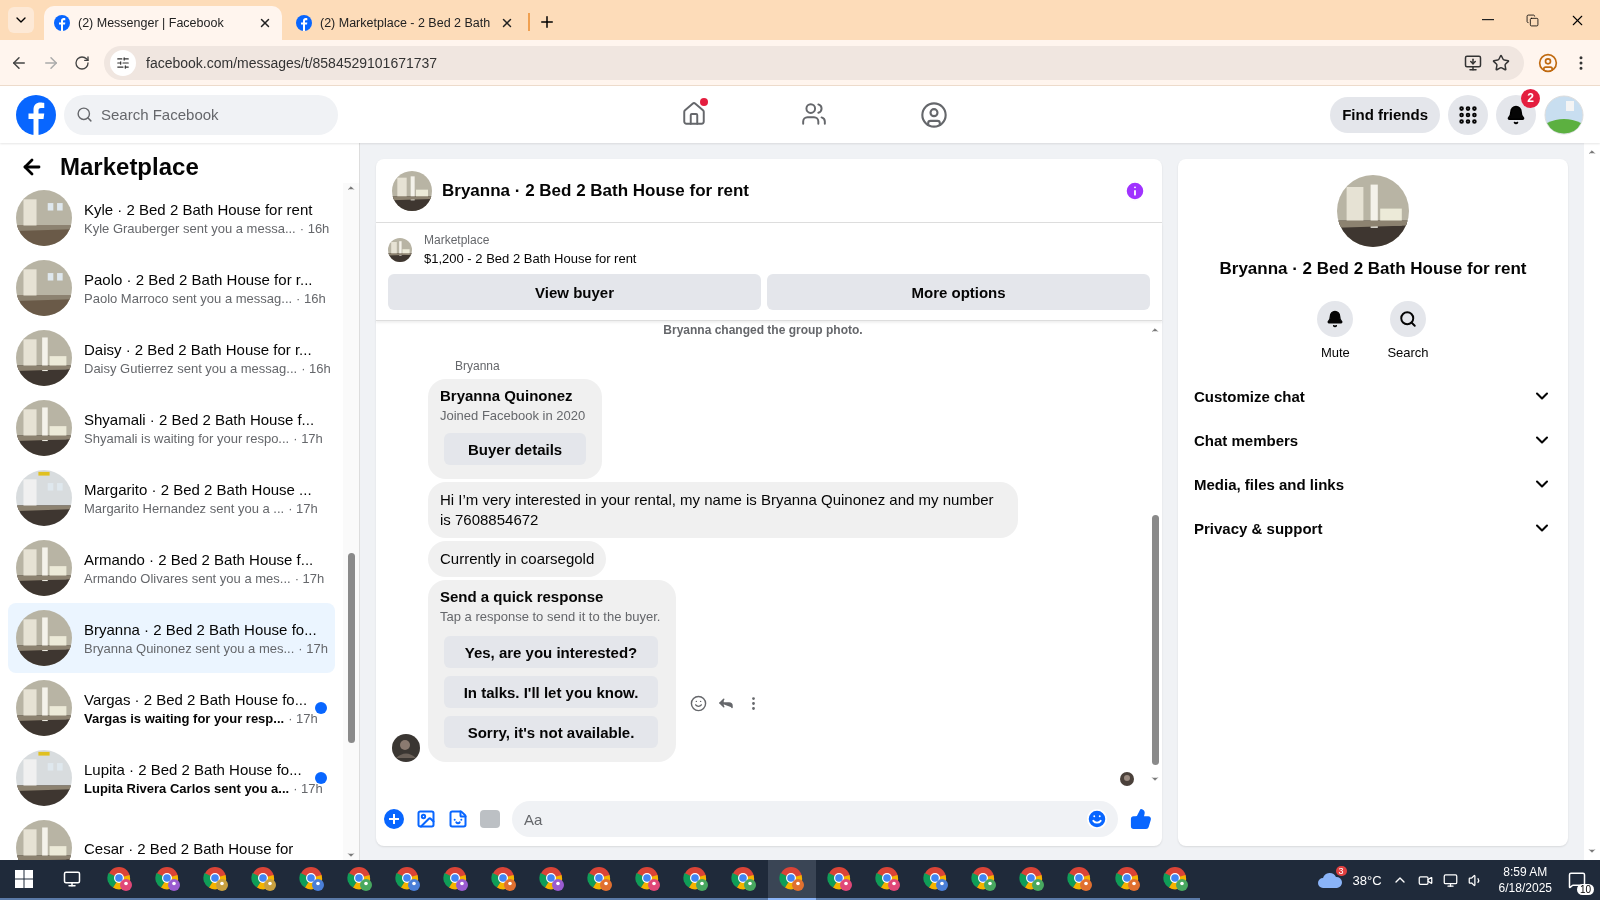 This screenshot has width=1600, height=900. Describe the element at coordinates (1548, 62) in the screenshot. I see `profile-icon` at that location.